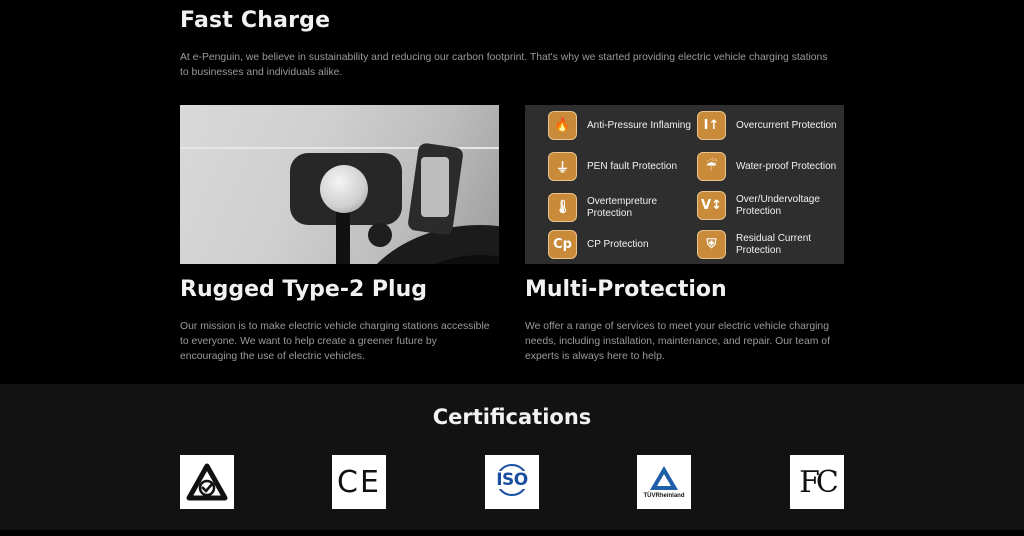 This screenshot has width=1024, height=536. I want to click on protection-label: PEN fault Protection, so click(632, 166).